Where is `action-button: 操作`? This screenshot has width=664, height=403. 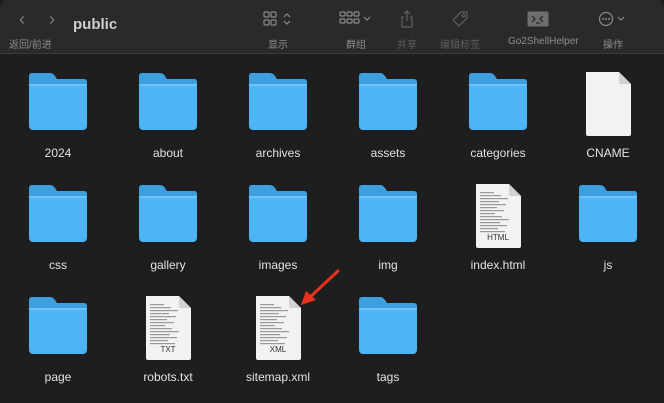 action-button: 操作 is located at coordinates (613, 29).